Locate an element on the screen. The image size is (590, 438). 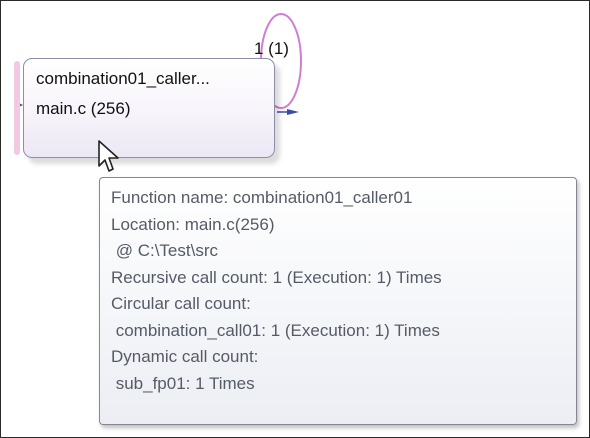
tooltip-path: @ C:\Test\src is located at coordinates (164, 250).